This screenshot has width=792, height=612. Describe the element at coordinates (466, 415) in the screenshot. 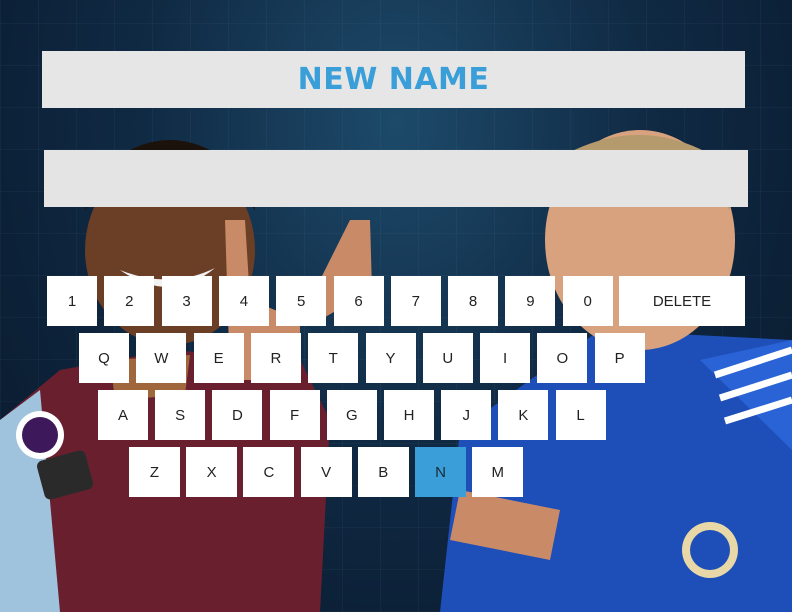

I see `key-j: J` at that location.